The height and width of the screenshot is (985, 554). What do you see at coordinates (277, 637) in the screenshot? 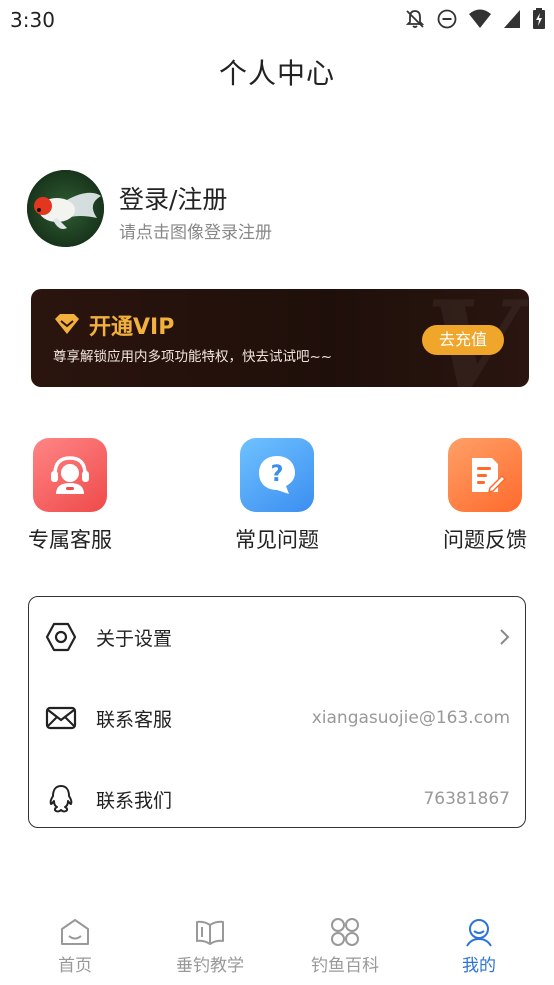
I see `settings-row-about: 关于设置` at bounding box center [277, 637].